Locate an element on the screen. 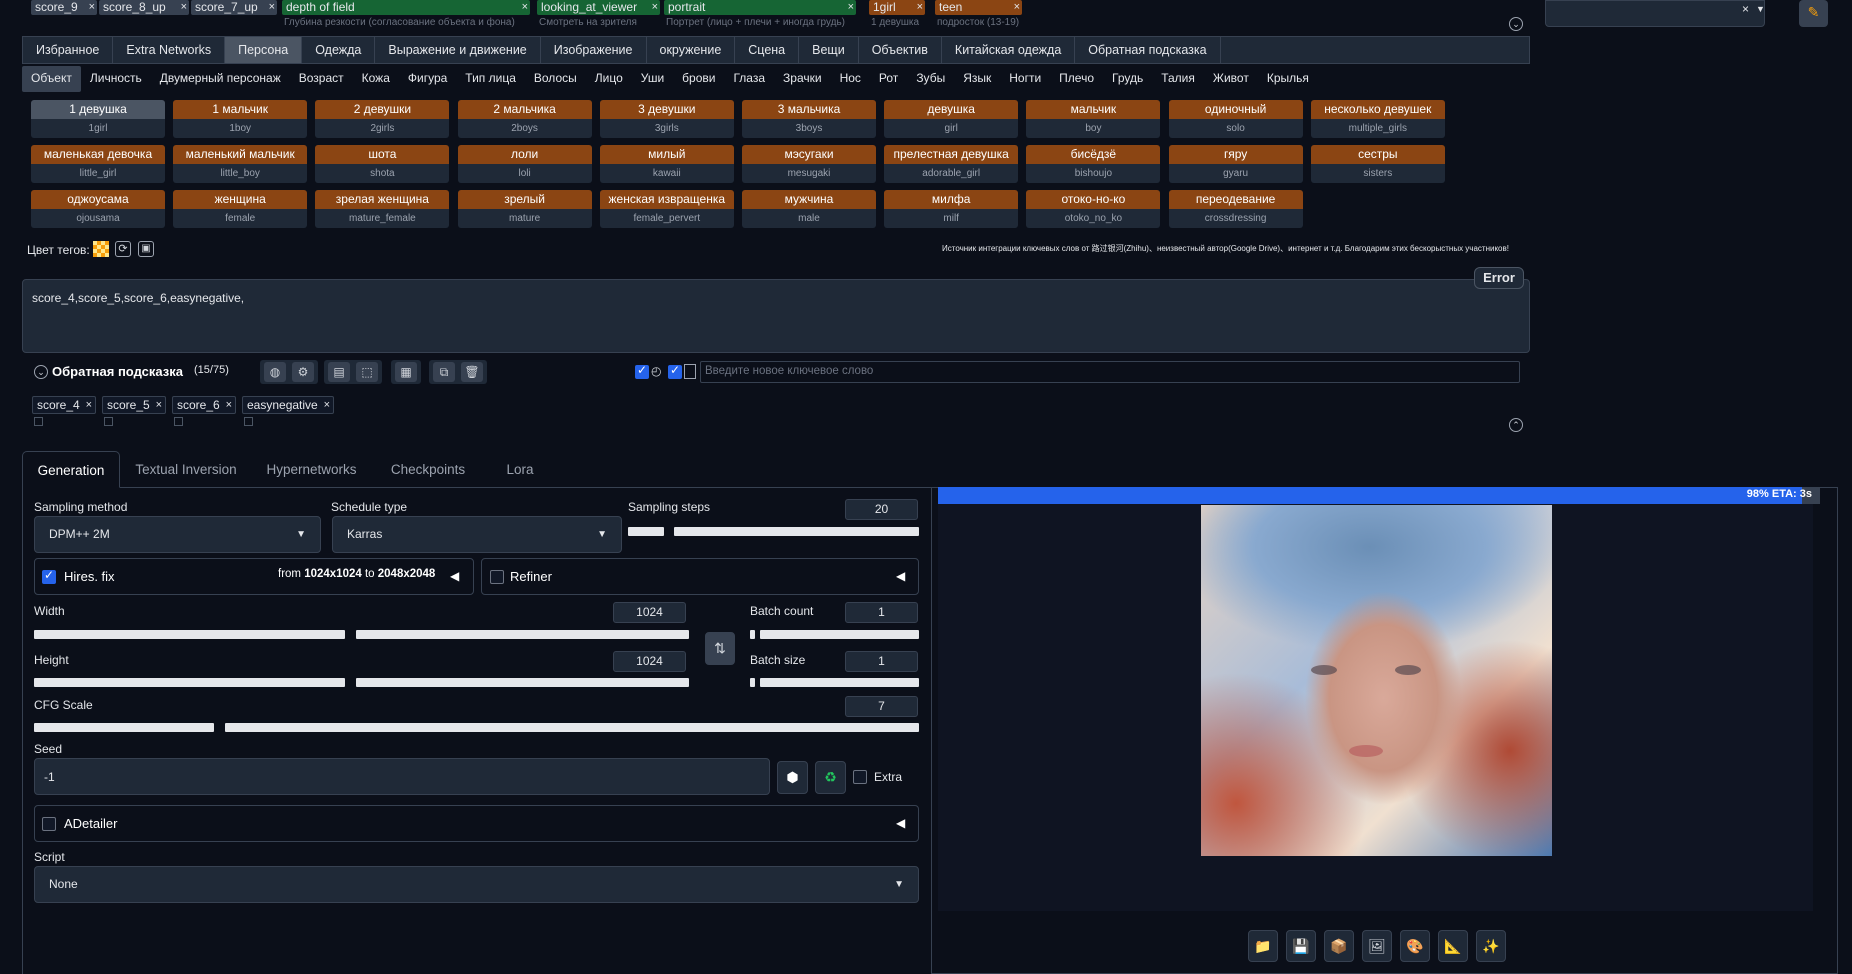 The height and width of the screenshot is (974, 1852). image-icon: 🖼 is located at coordinates (1377, 946).